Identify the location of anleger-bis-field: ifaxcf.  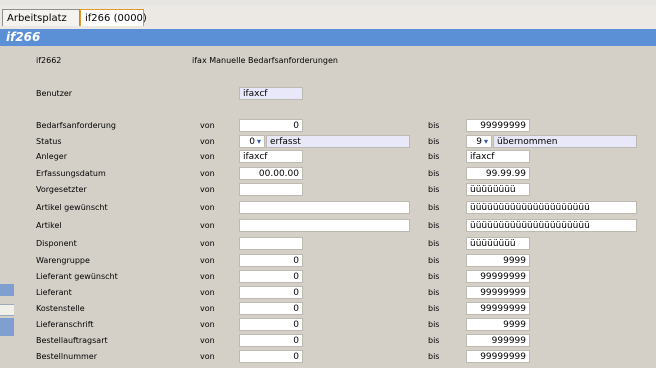
(498, 156).